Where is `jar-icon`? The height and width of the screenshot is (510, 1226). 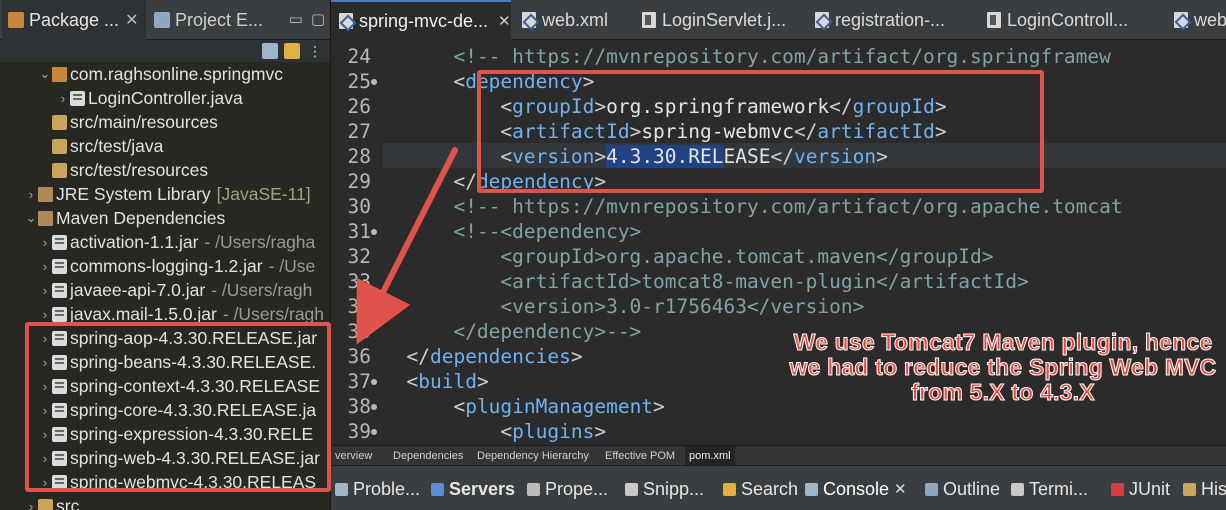 jar-icon is located at coordinates (59, 338).